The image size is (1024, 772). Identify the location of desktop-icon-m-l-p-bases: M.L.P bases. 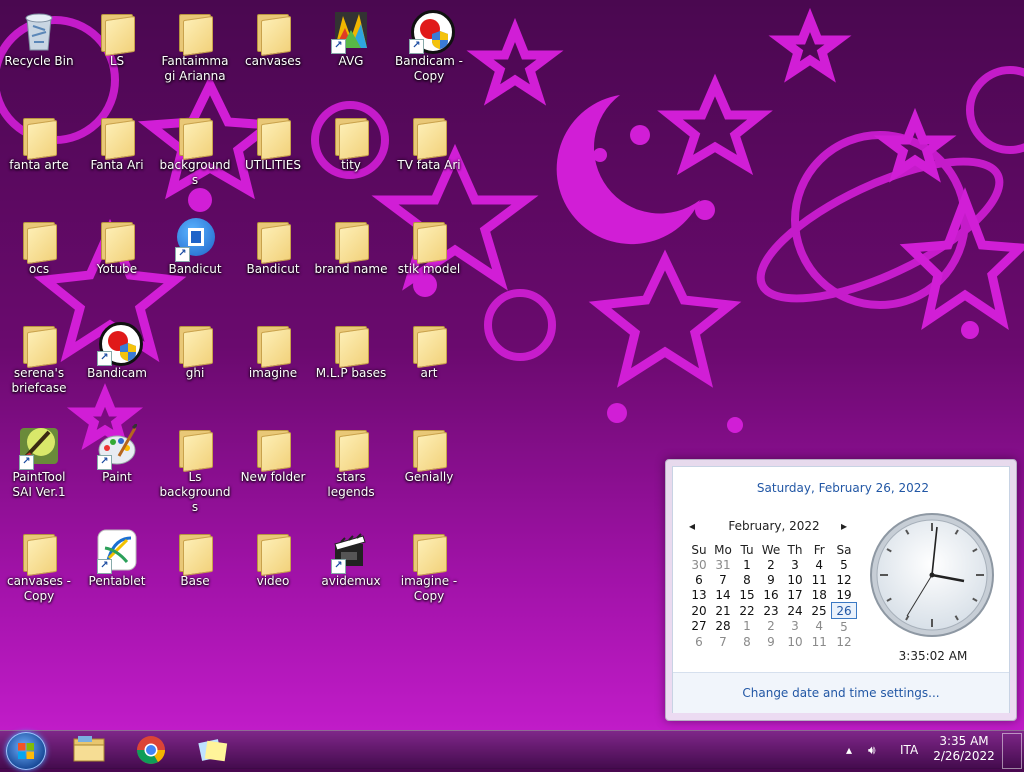
(351, 347).